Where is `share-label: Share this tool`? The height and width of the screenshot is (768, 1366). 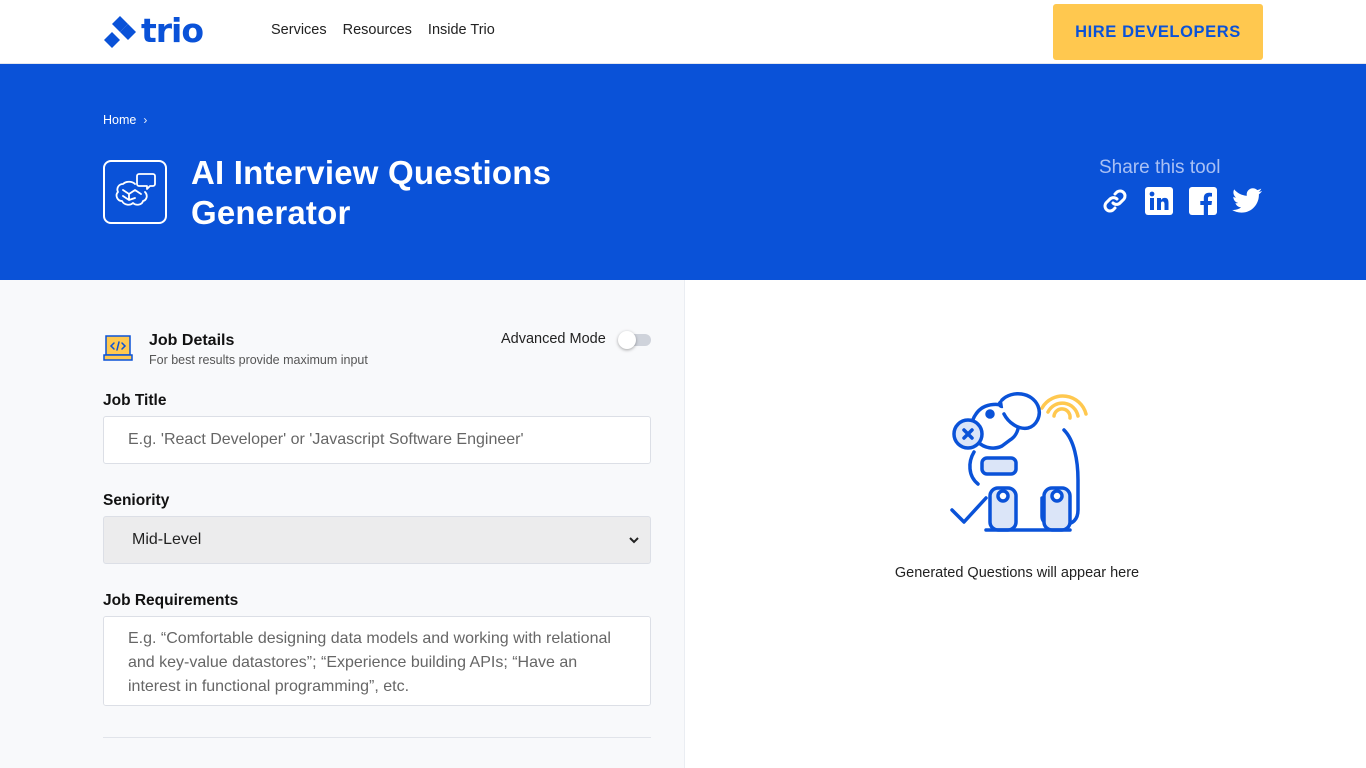
share-label: Share this tool is located at coordinates (1160, 167).